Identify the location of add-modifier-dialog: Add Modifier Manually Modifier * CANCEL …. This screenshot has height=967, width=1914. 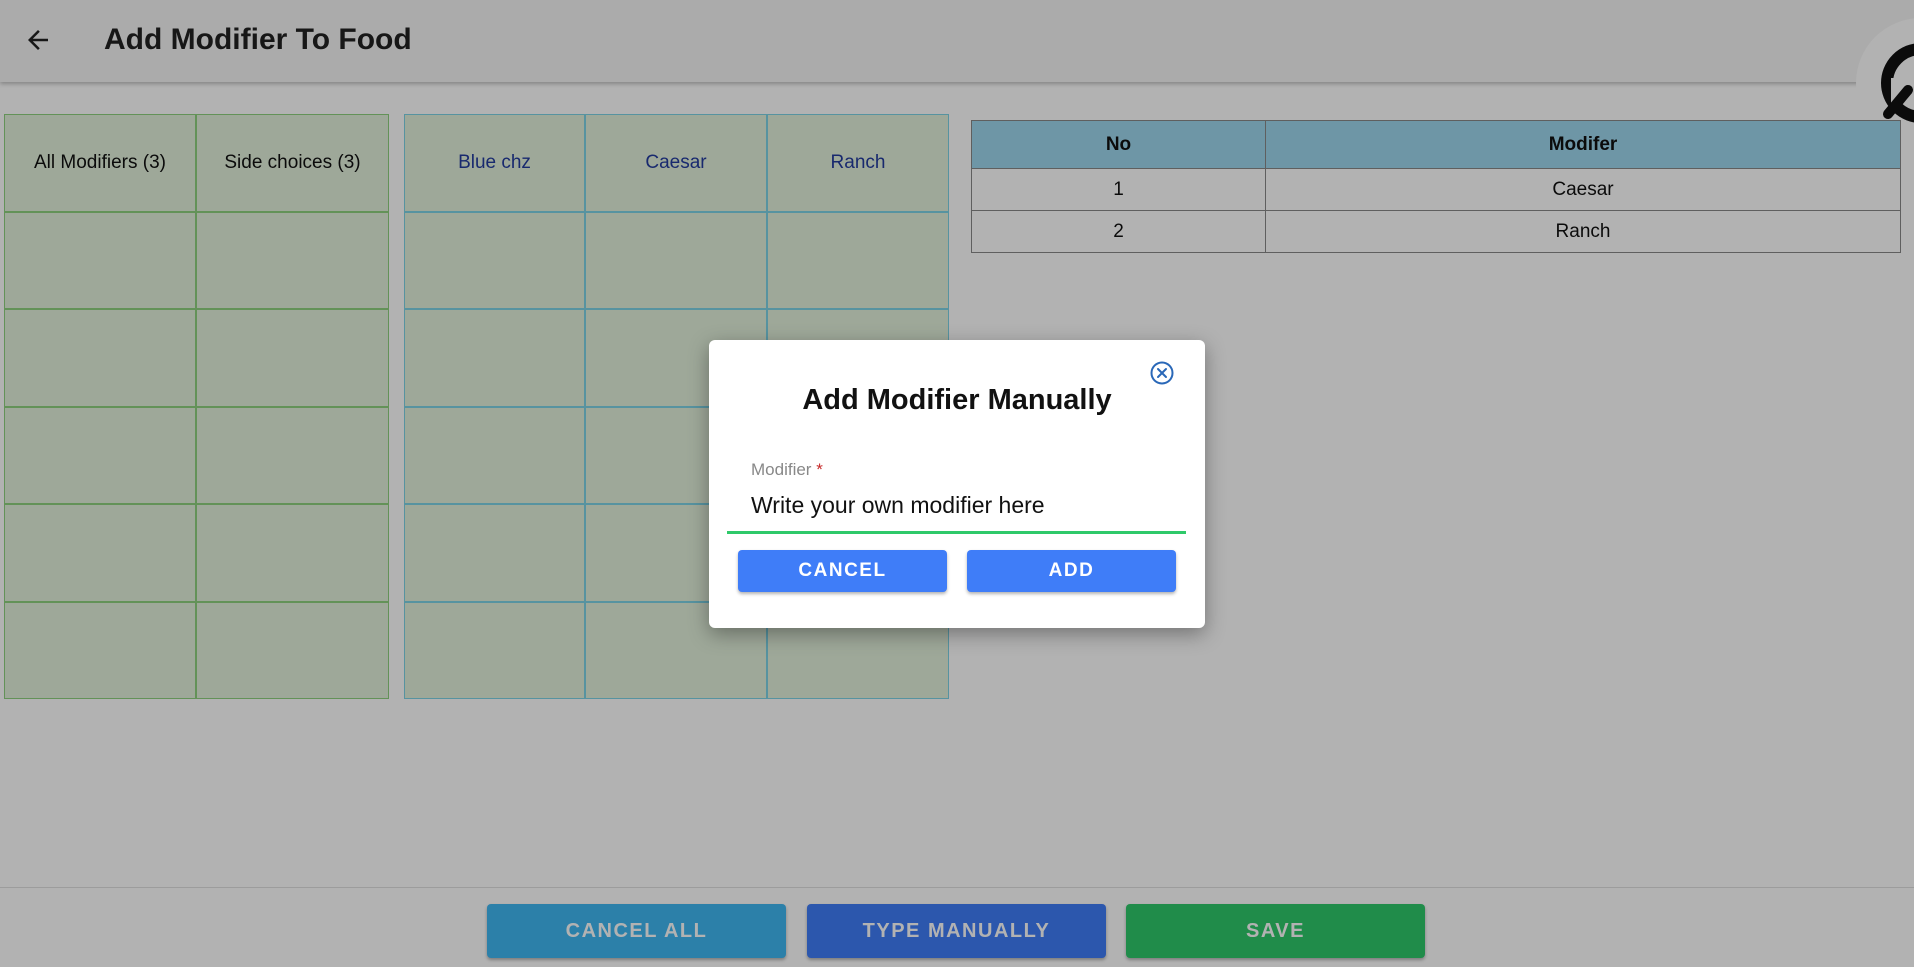
(957, 484).